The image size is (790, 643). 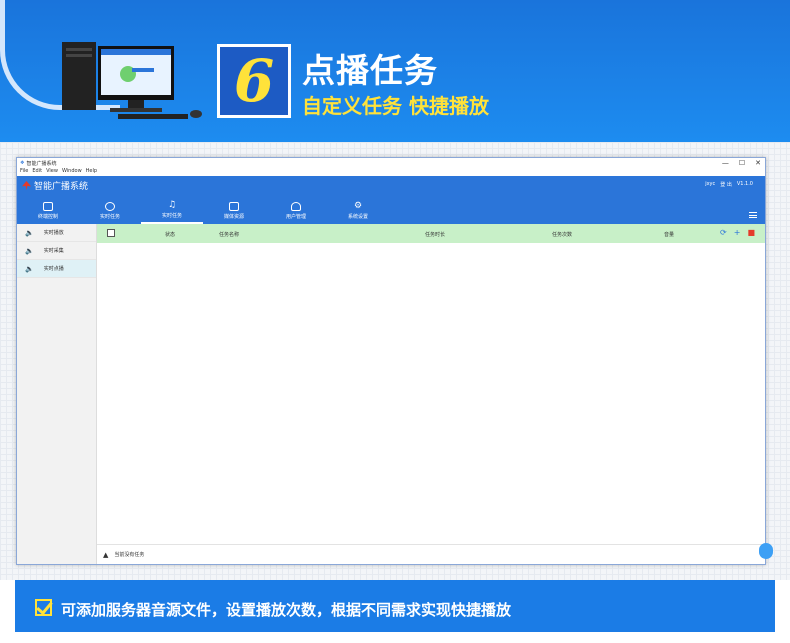 I want to click on warning-icon: ▲, so click(x=106, y=554).